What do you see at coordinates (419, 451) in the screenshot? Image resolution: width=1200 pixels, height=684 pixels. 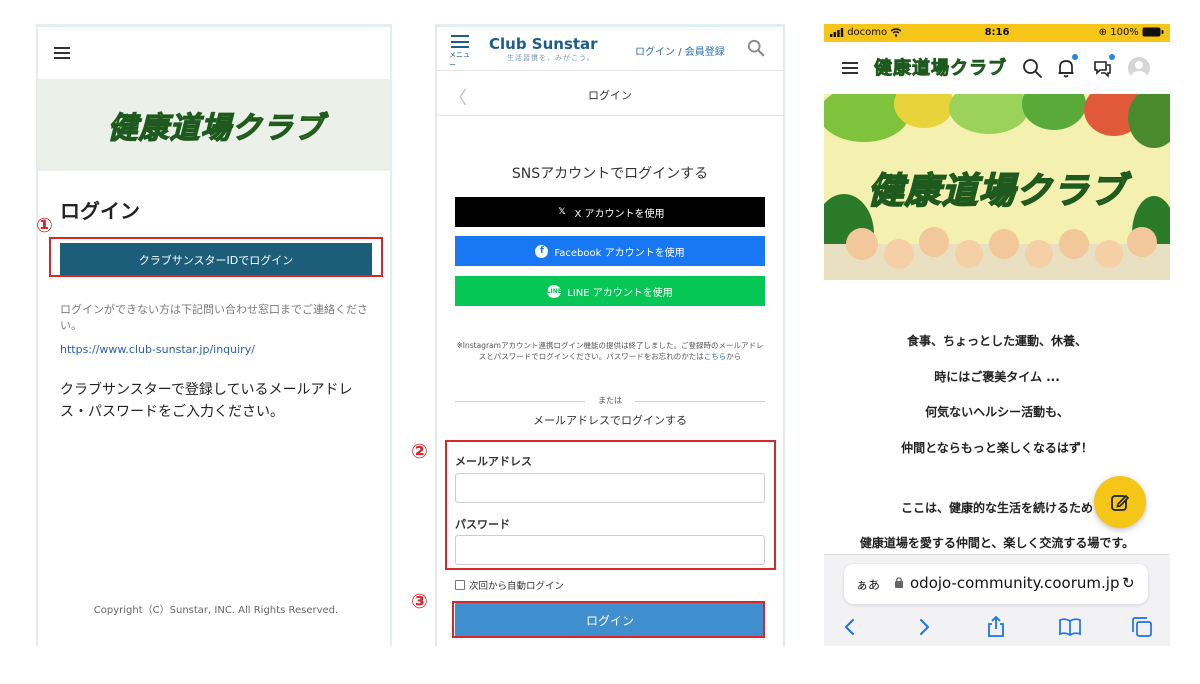 I see `step-marker-2: ②` at bounding box center [419, 451].